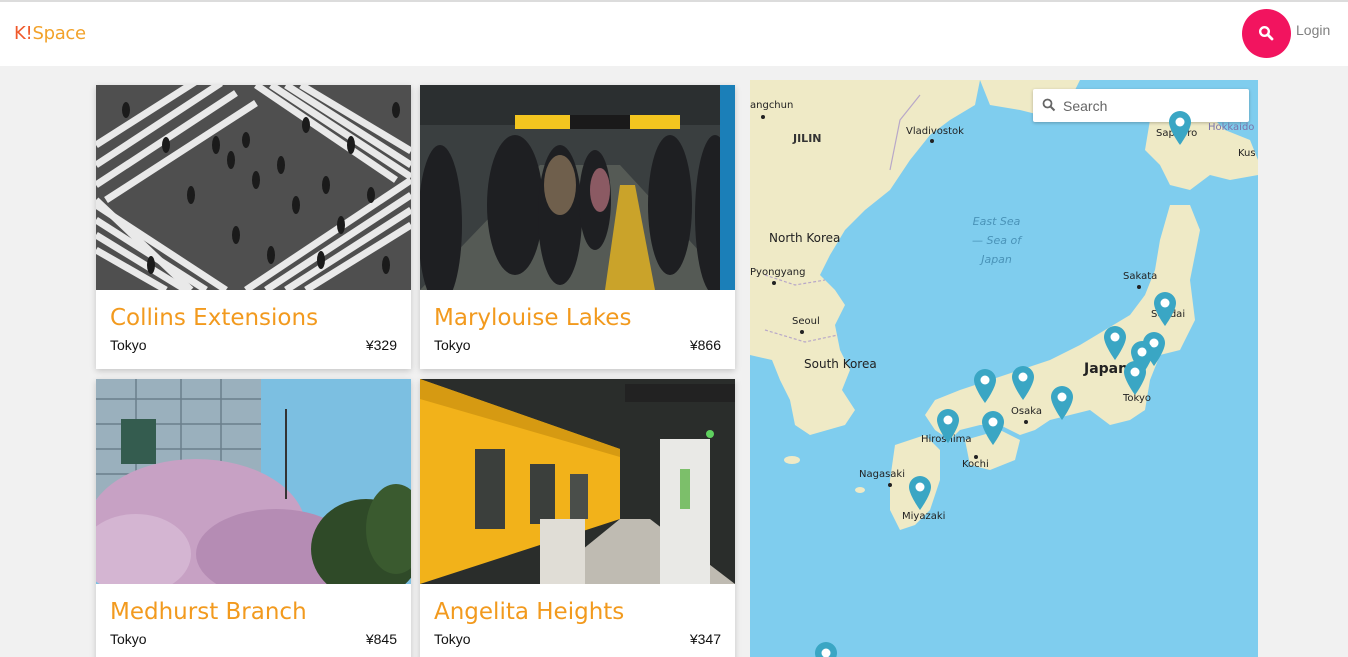 The image size is (1348, 657). I want to click on map-search-box, so click(1141, 105).